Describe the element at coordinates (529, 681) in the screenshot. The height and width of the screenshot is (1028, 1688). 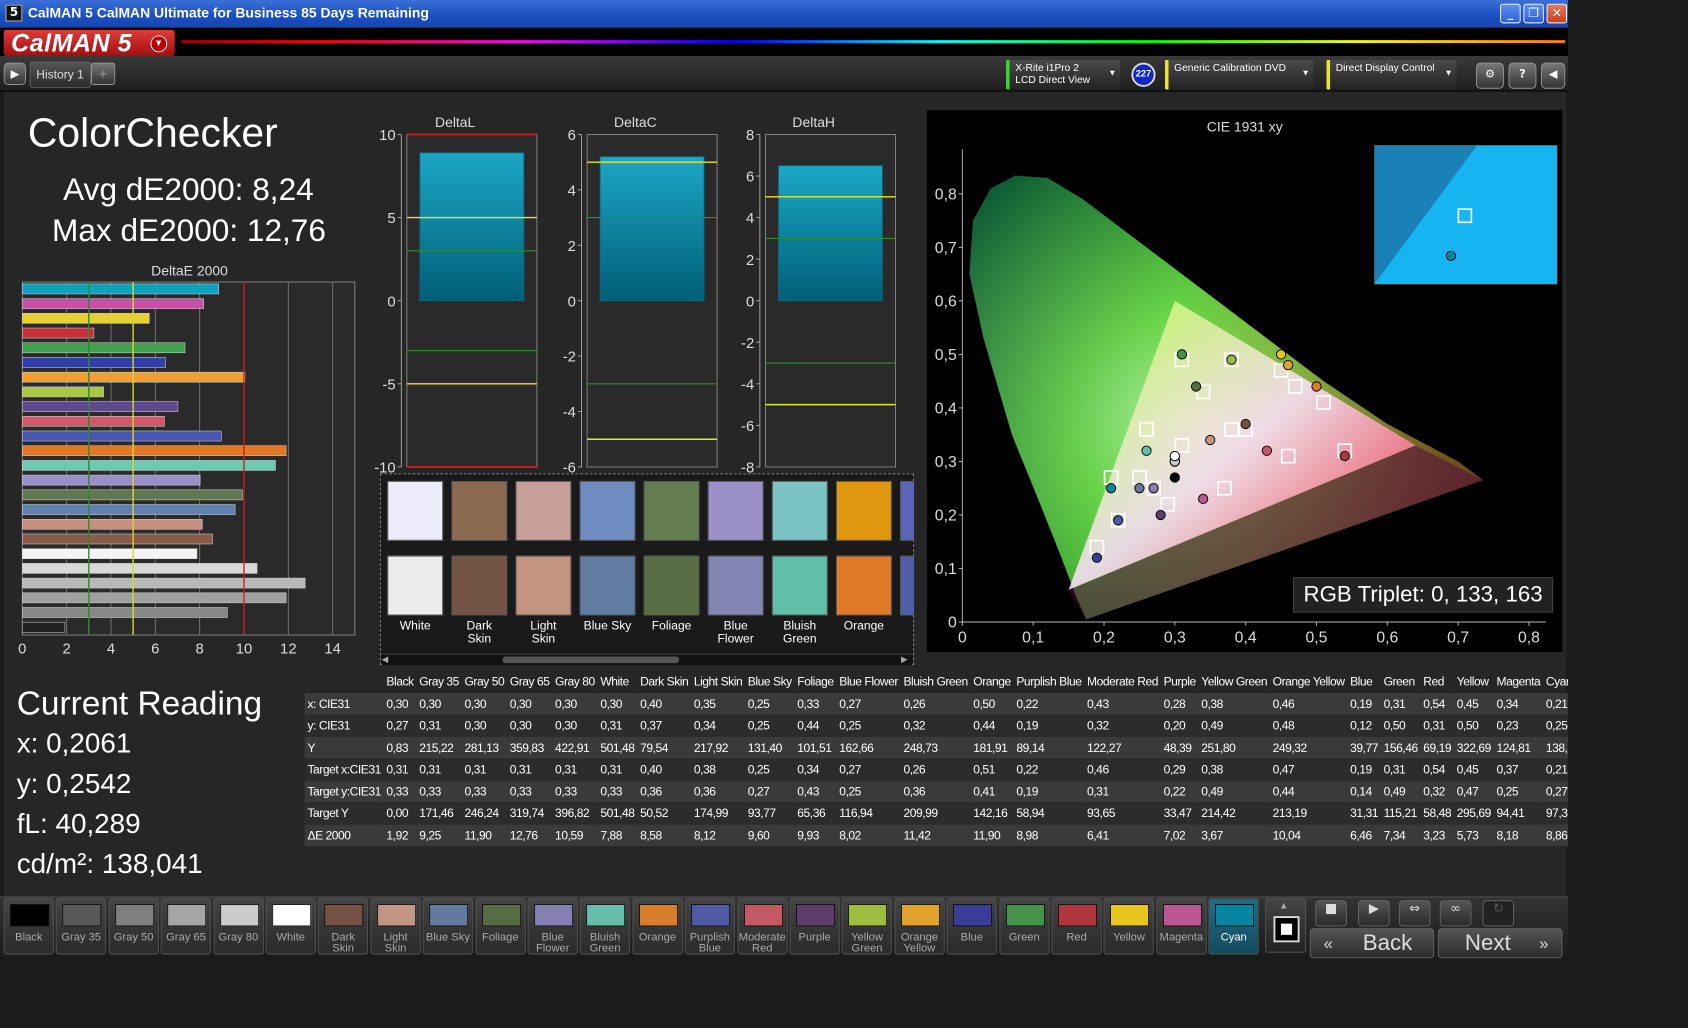
I see `table-header: Gray 65` at that location.